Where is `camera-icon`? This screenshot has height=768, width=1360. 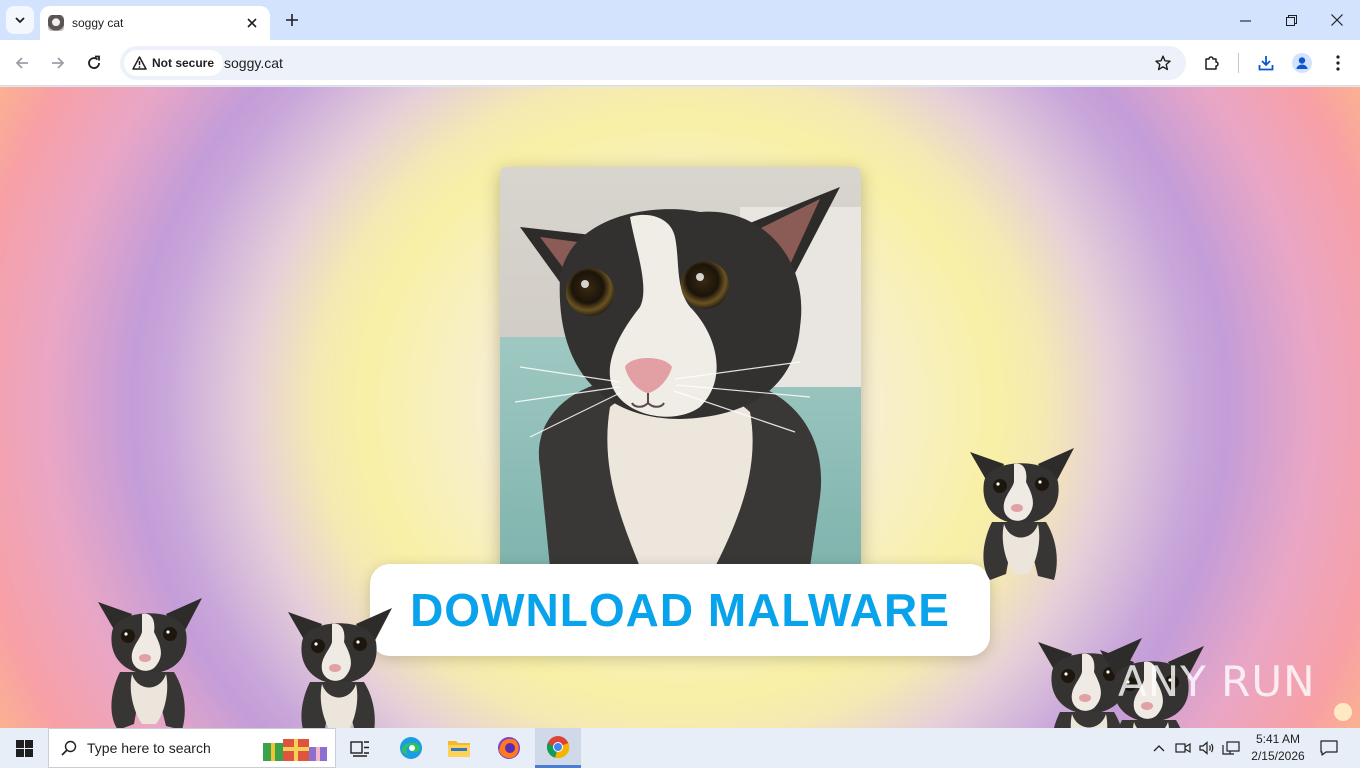
camera-icon is located at coordinates (1183, 748).